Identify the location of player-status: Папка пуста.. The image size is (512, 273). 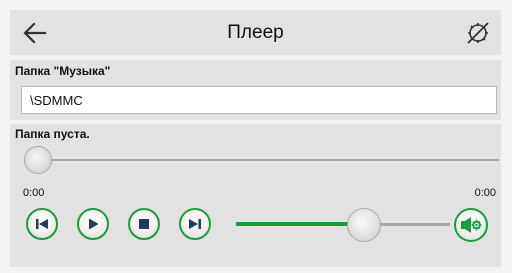
(52, 134).